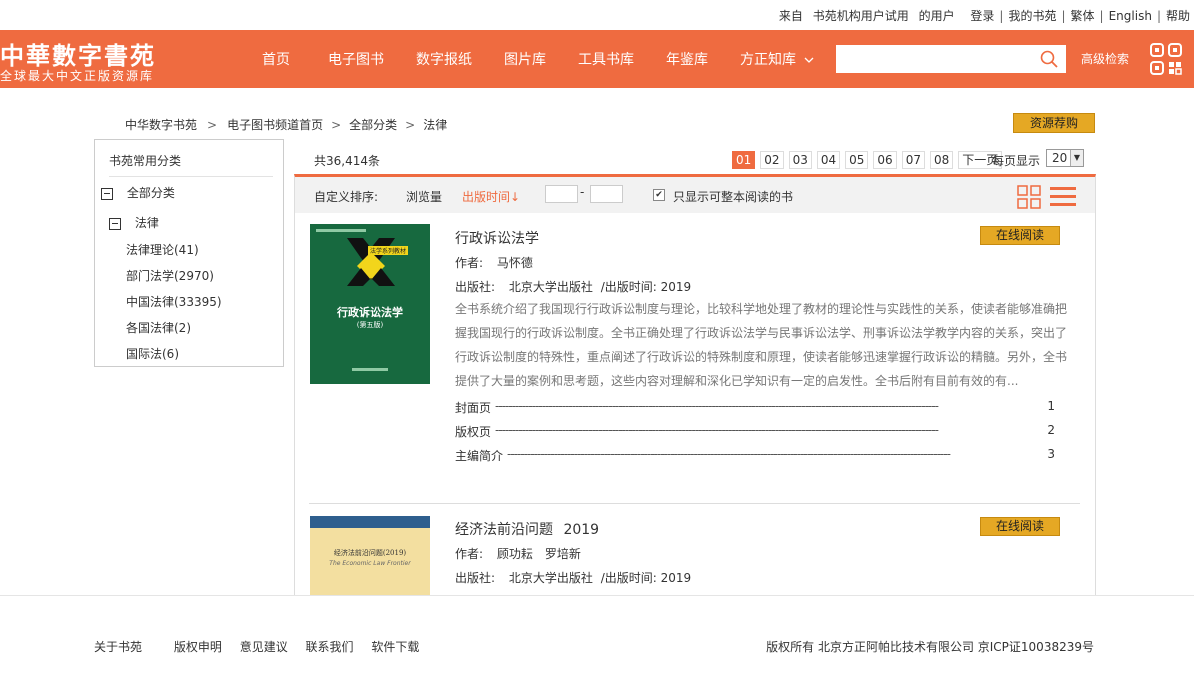 The image size is (1194, 680). Describe the element at coordinates (606, 59) in the screenshot. I see `nav-reference: 工具书库` at that location.